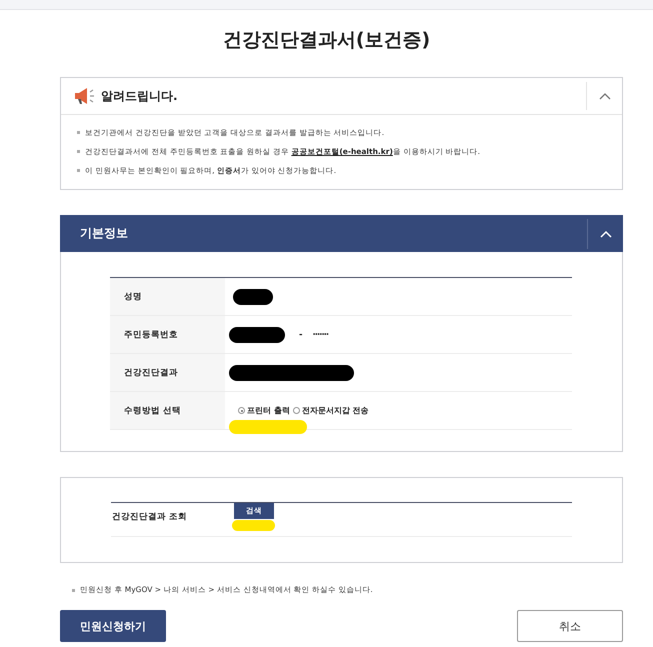  Describe the element at coordinates (140, 96) in the screenshot. I see `notice-title: 알려드립니다.` at that location.